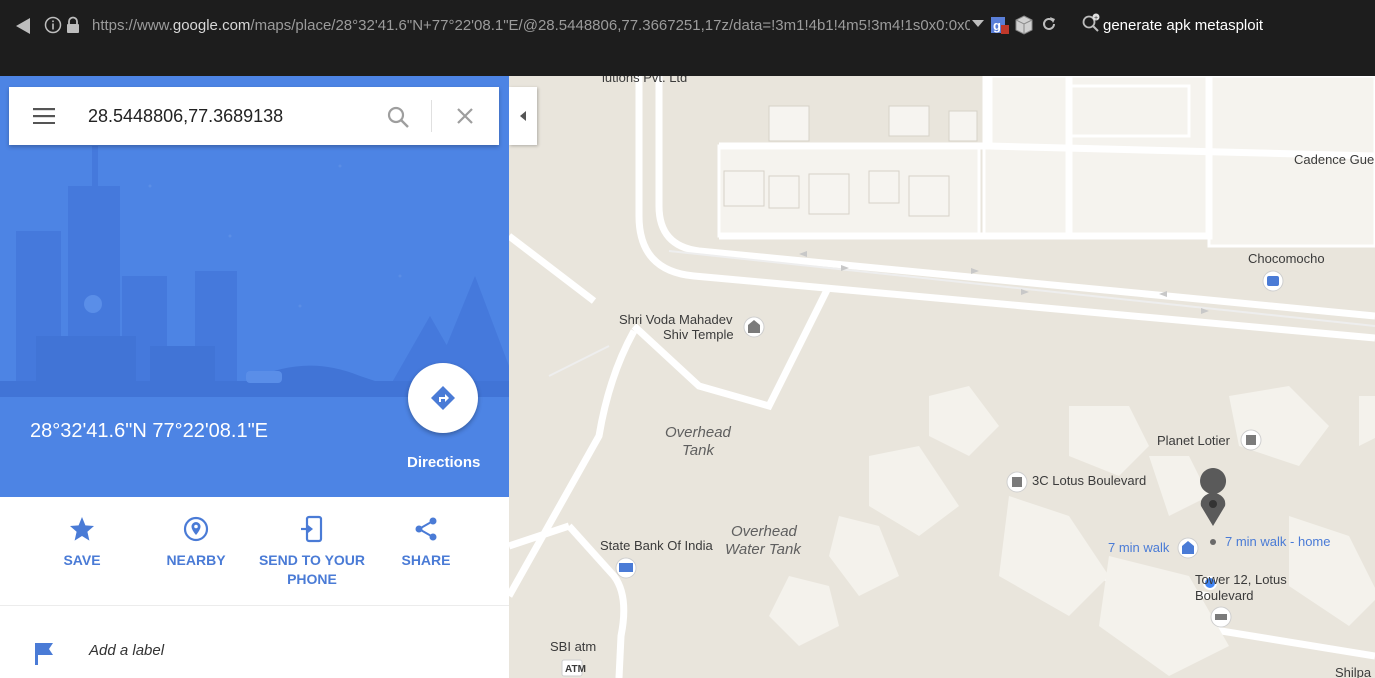  Describe the element at coordinates (196, 560) in the screenshot. I see `nearby-label: NEARBY` at that location.